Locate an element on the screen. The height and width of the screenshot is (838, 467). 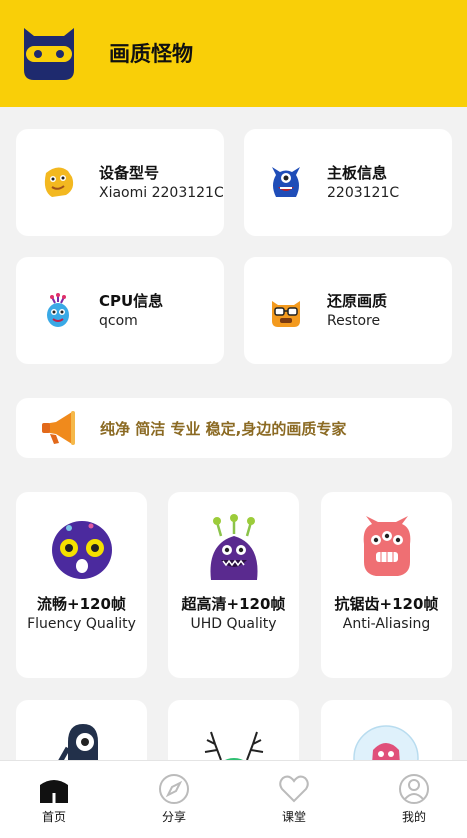
device-model-card: 设备型号 Xiaomi 2203121C is located at coordinates (120, 182).